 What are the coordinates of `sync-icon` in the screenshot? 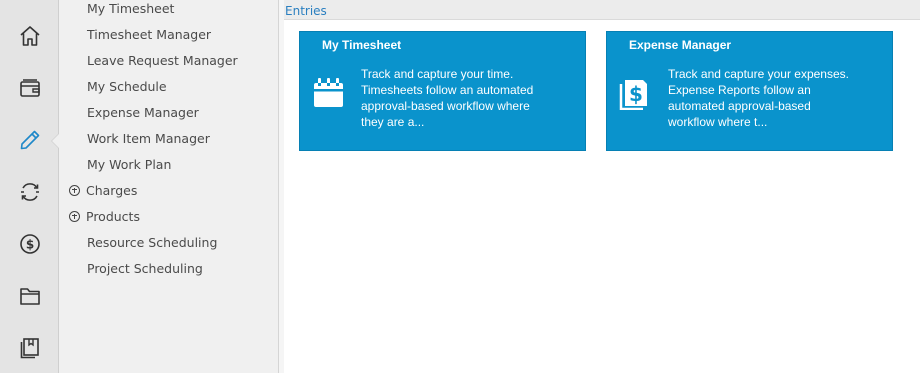 It's located at (29, 192).